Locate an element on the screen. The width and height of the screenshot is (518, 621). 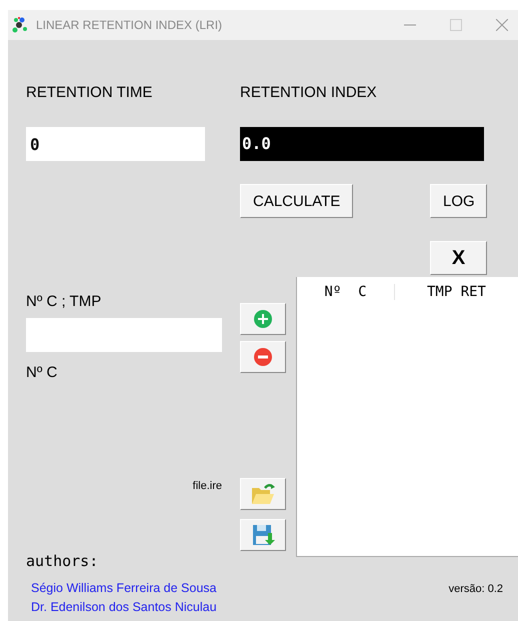
entry-label: Nº C ; TMP is located at coordinates (64, 301).